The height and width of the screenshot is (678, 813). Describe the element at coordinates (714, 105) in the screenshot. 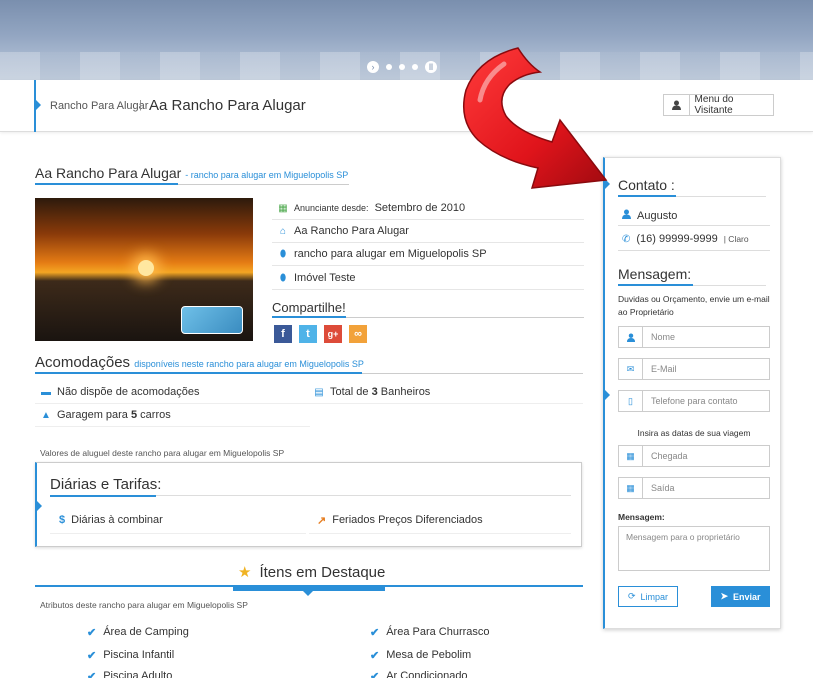

I see `visitor-menu-label: Menu do Visitante` at that location.